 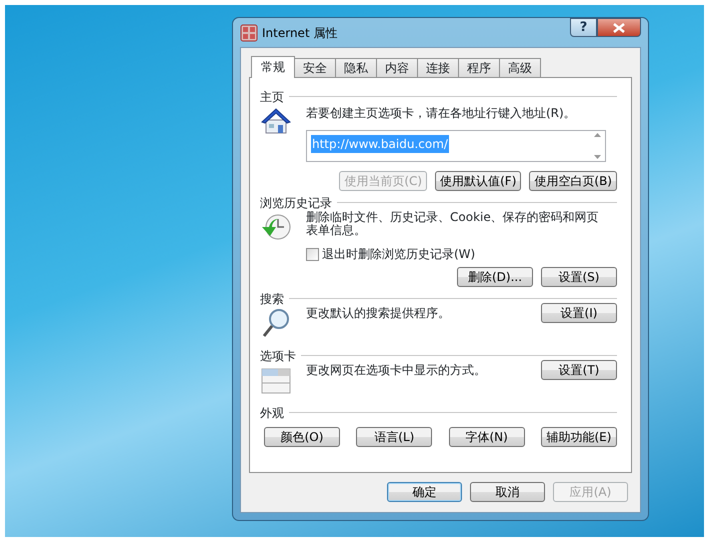 I want to click on scroll-up-icon, so click(x=597, y=135).